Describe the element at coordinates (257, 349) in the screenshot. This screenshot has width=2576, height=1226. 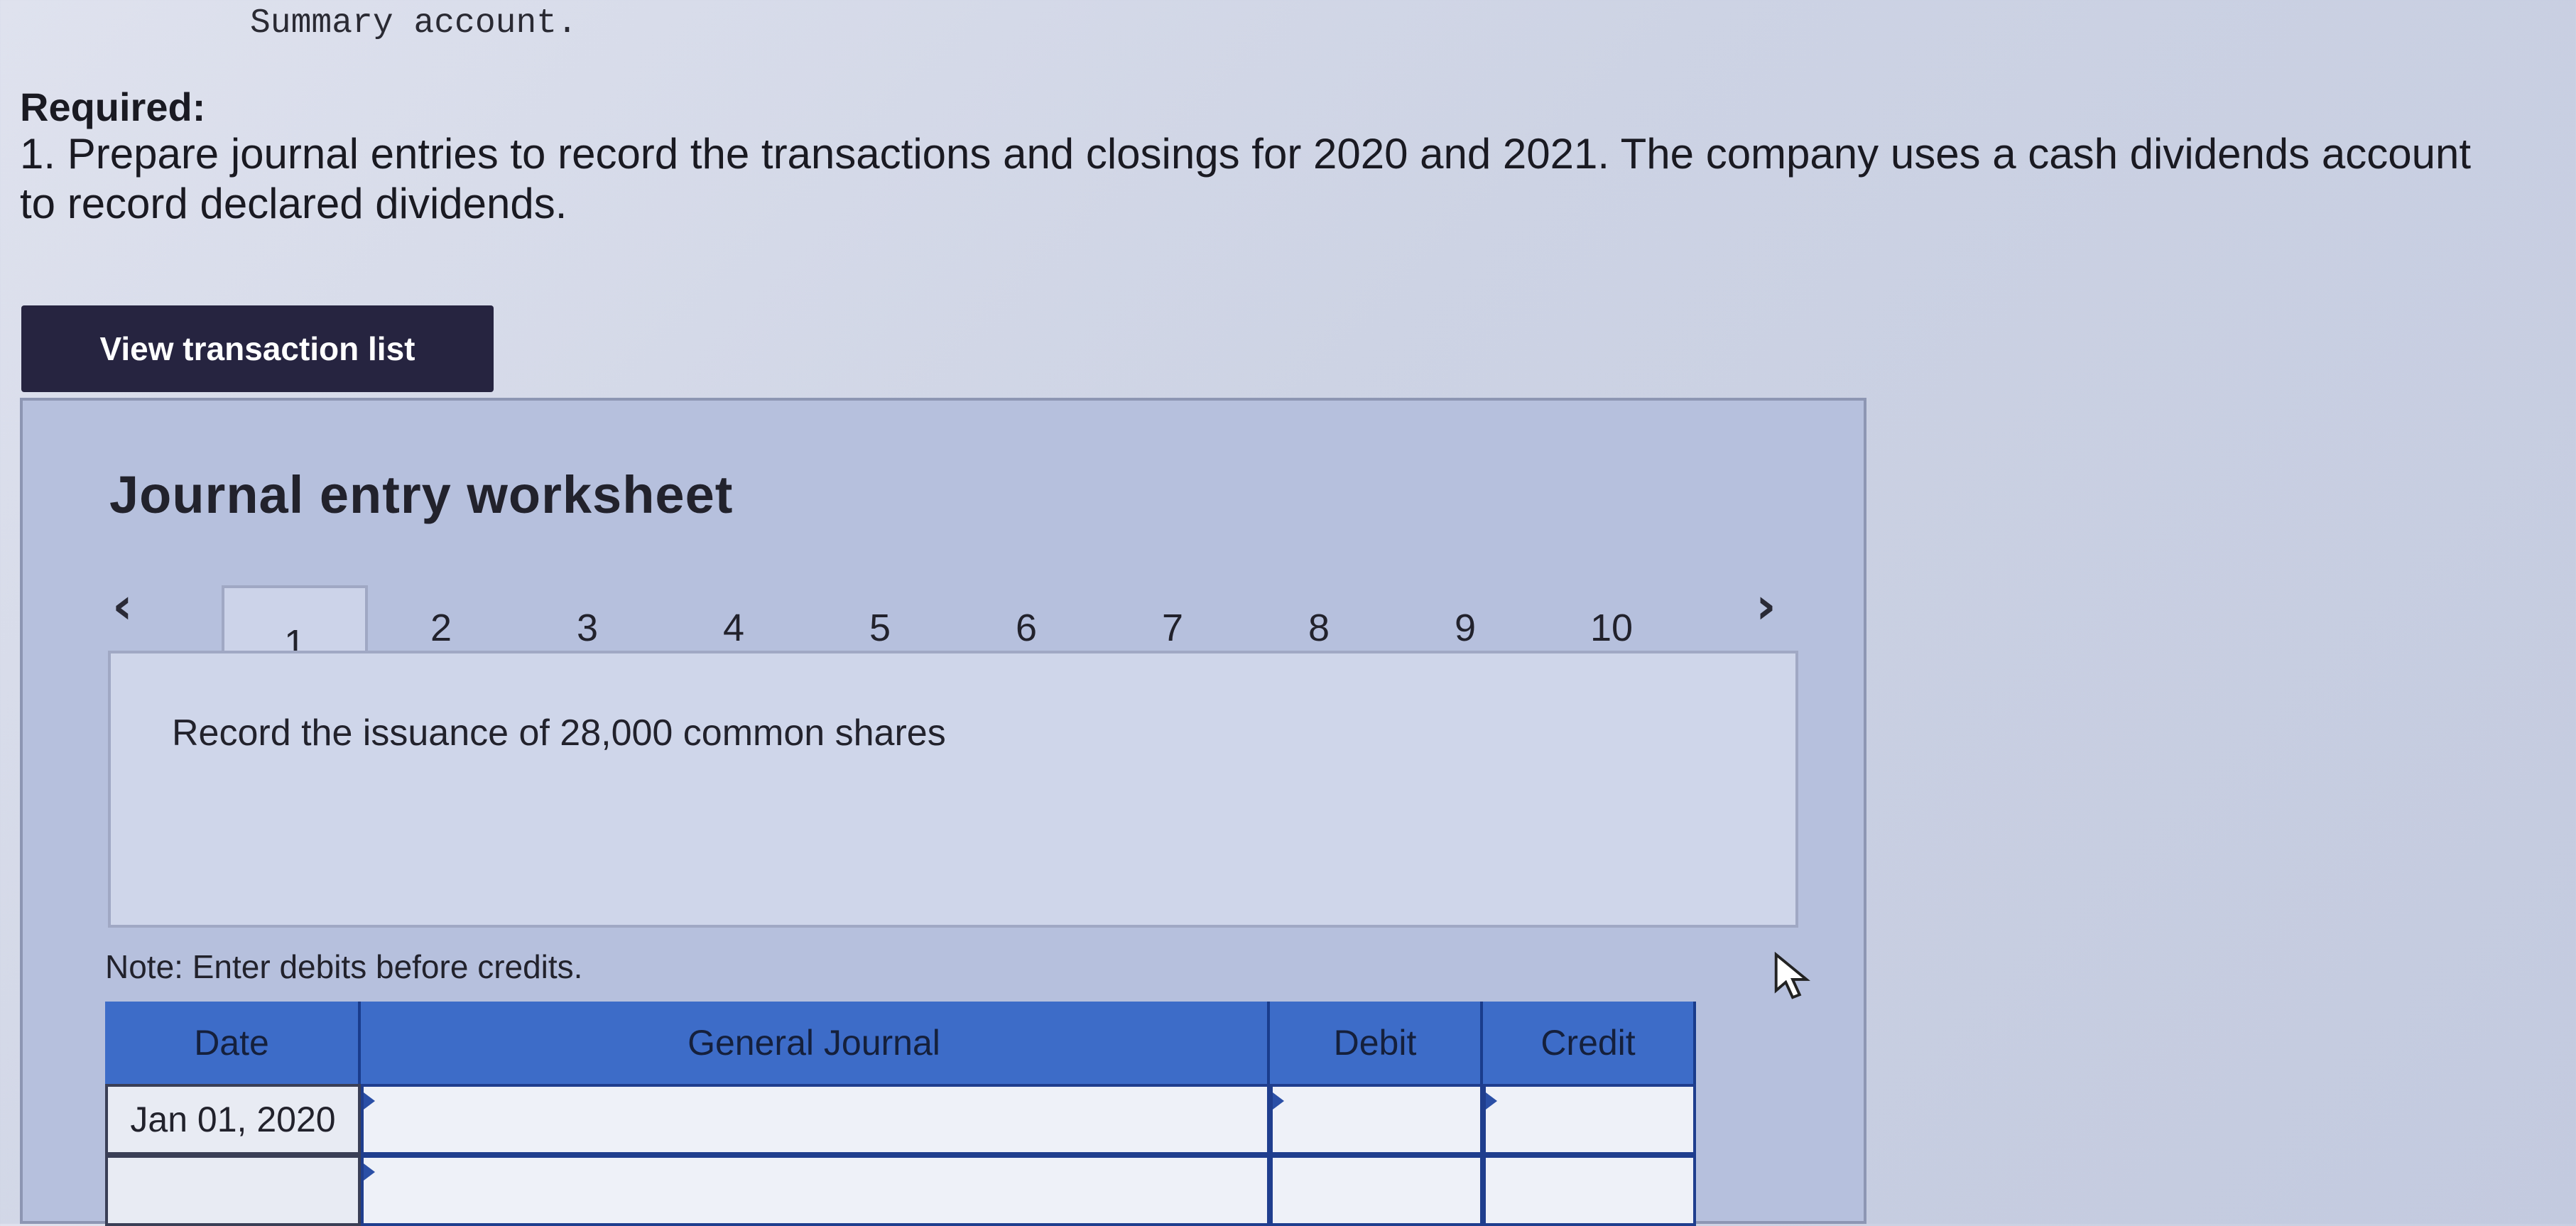
I see `view-transaction-list-button: View transaction list` at that location.